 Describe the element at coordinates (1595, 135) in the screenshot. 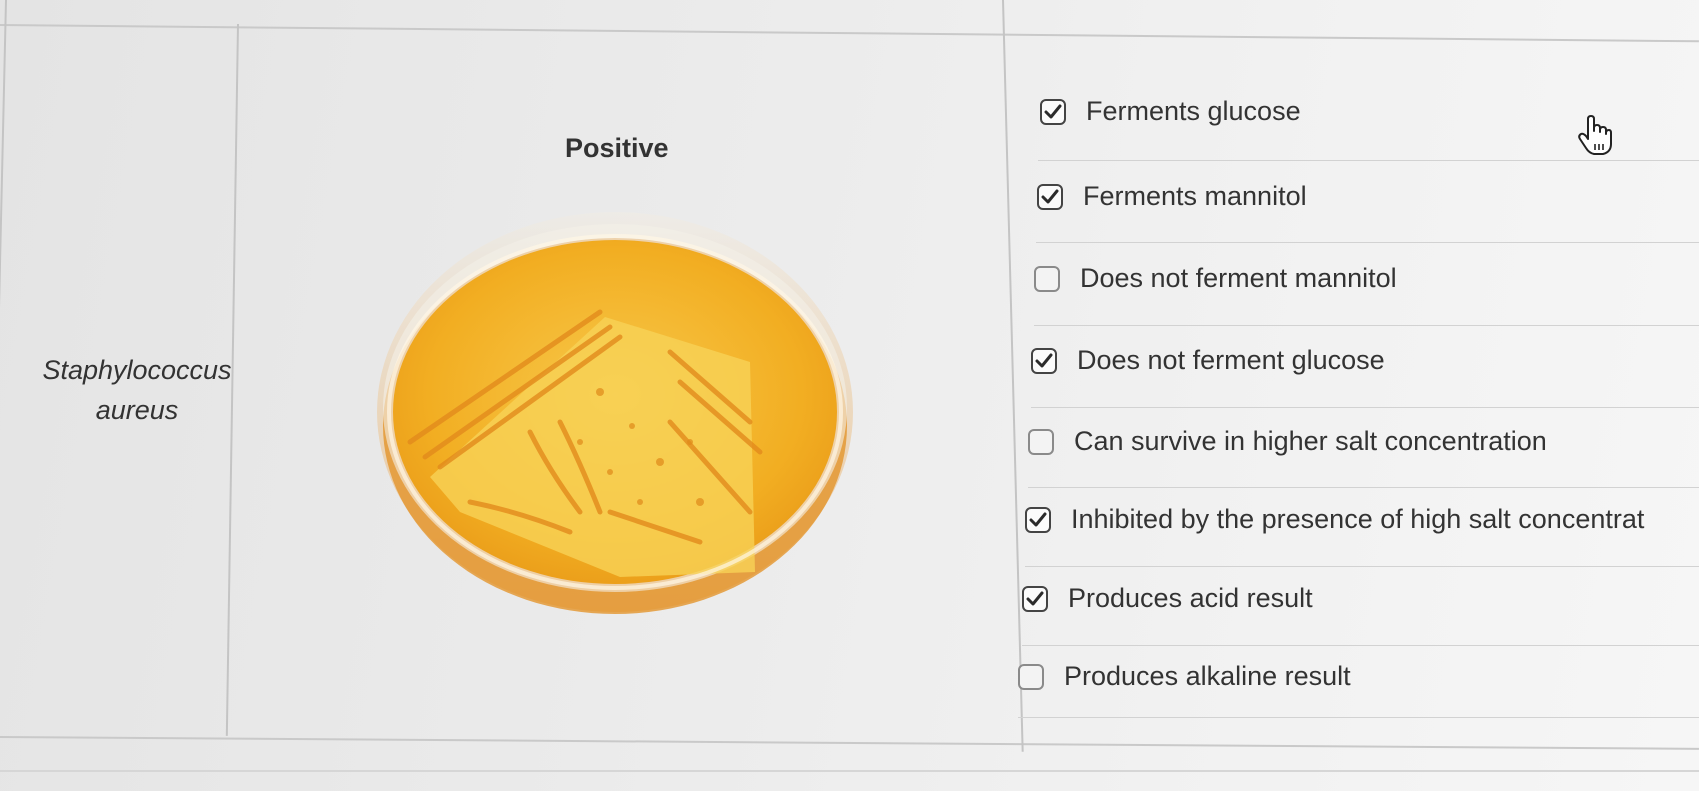

I see `hand-pointer-icon` at that location.